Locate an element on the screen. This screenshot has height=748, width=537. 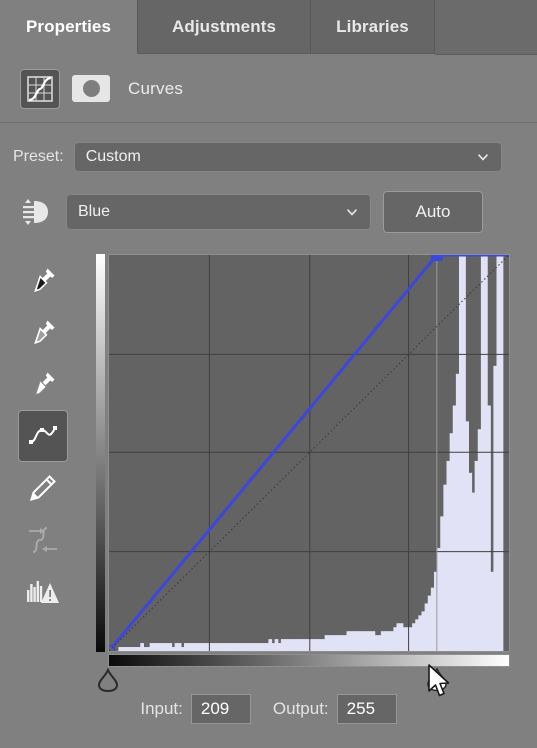
mask-dot-shape is located at coordinates (91, 88).